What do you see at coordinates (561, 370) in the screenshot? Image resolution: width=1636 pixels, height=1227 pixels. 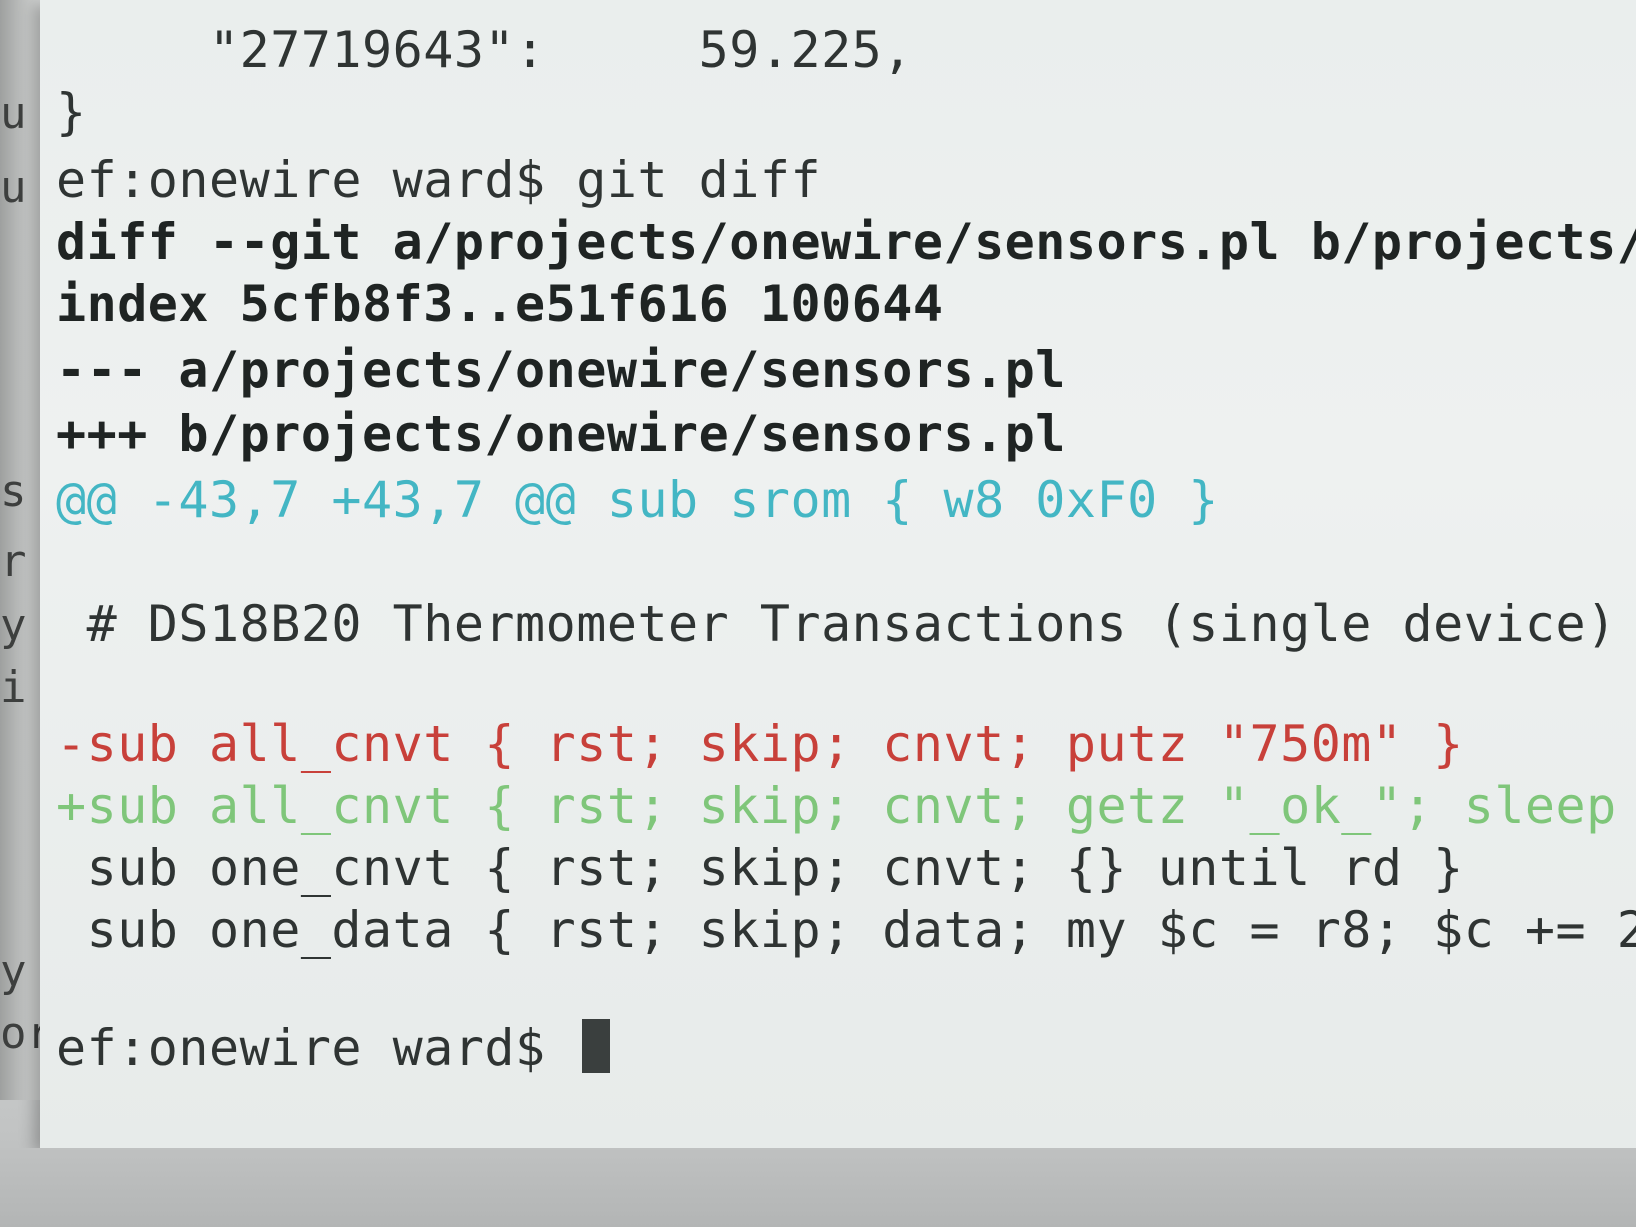 I see `diff-old-file-line: --- a/projects/onewire/sensors.pl` at bounding box center [561, 370].